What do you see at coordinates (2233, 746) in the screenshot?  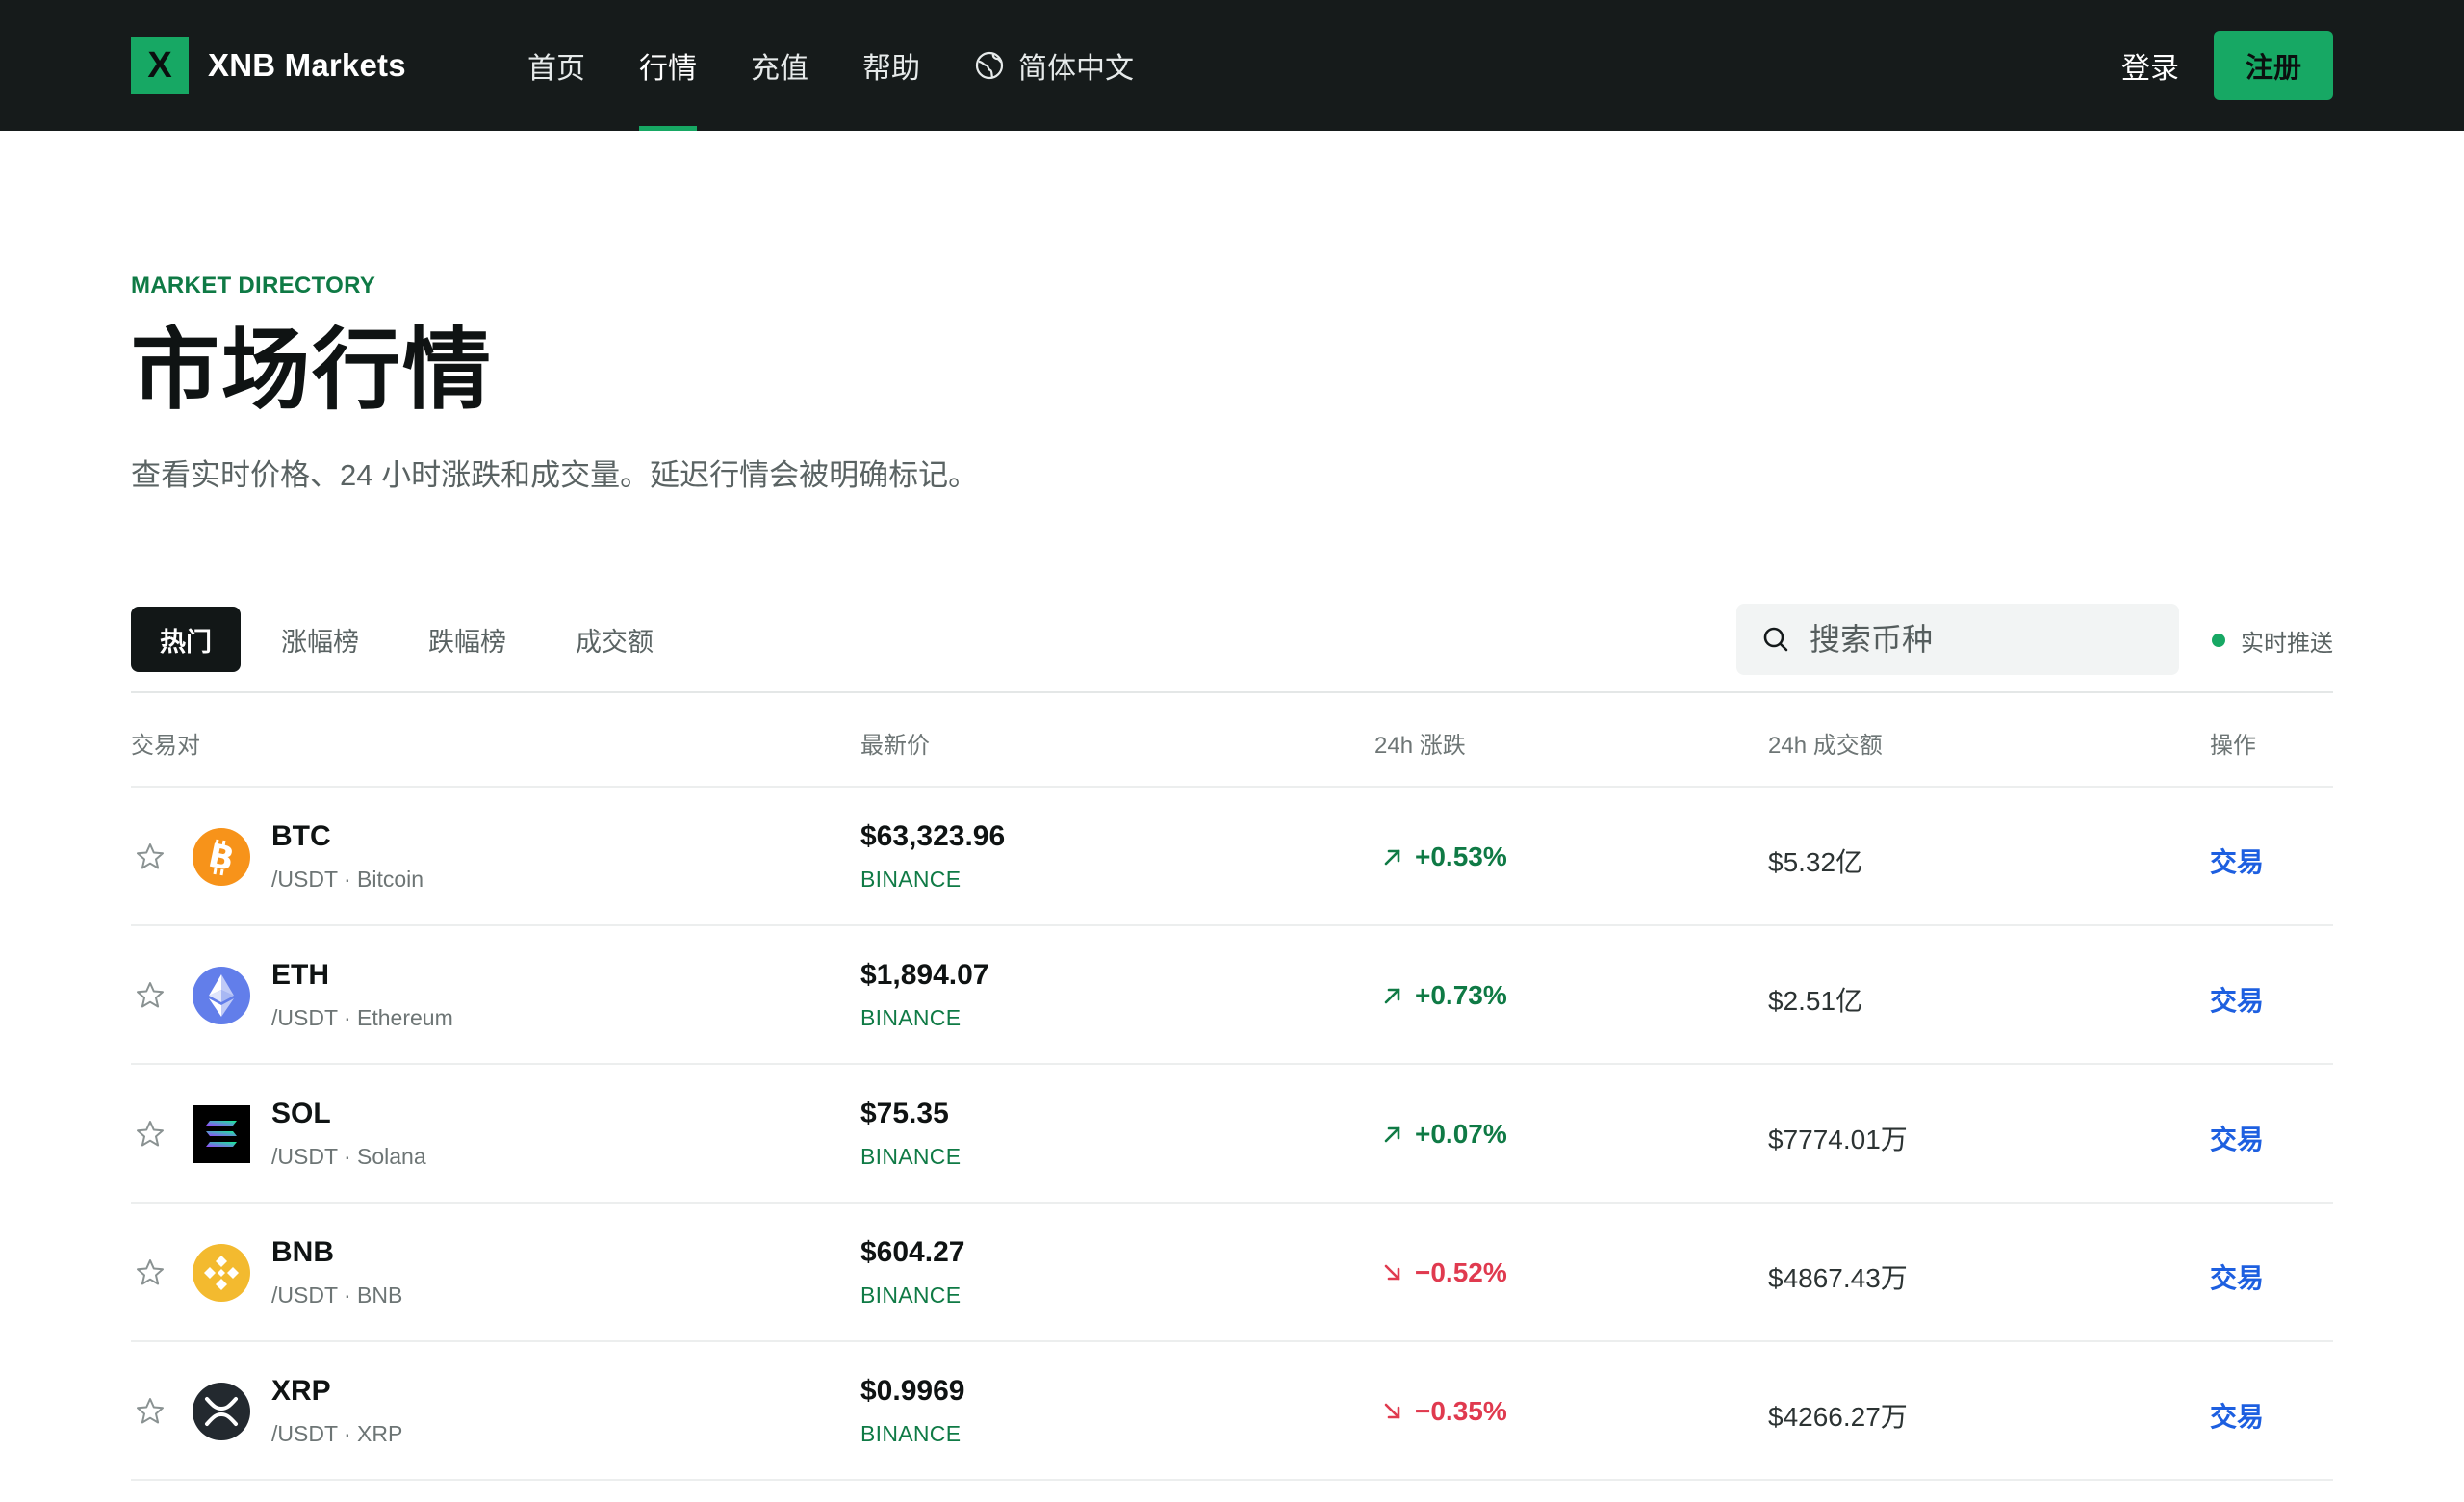 I see `header-action: 操作` at bounding box center [2233, 746].